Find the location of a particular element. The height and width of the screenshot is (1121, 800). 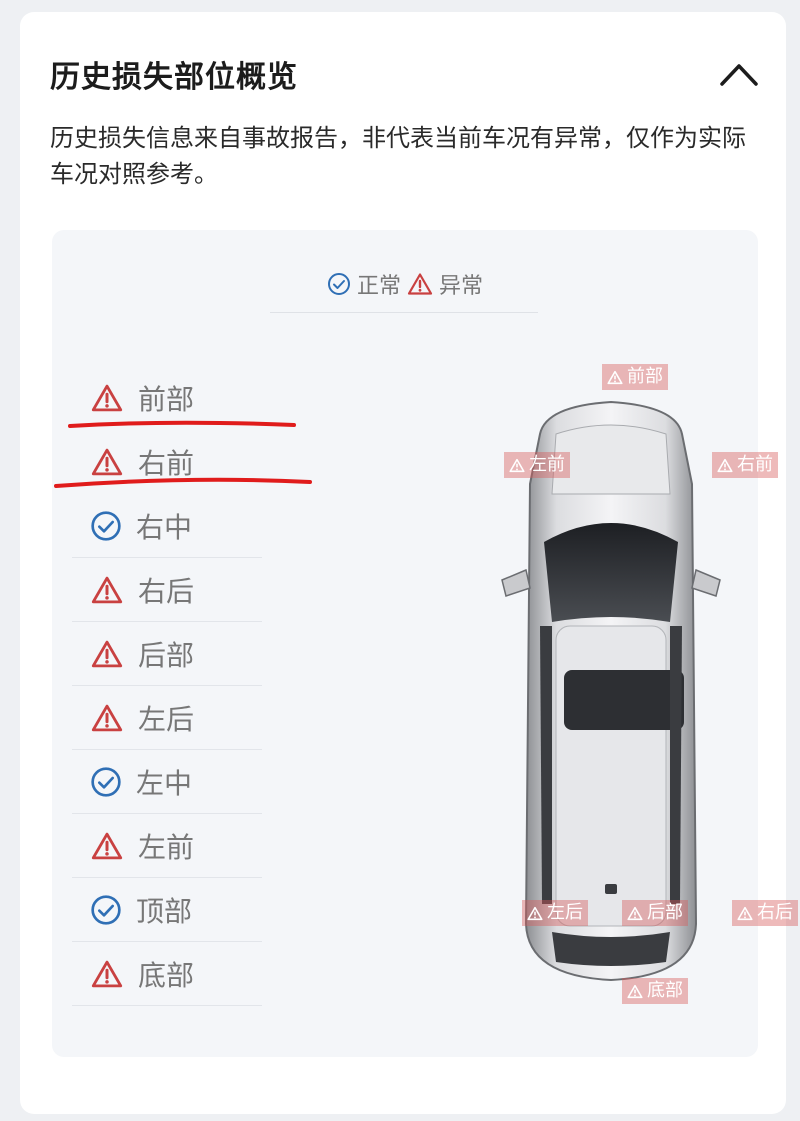

car-tag-left-rear: 左后 is located at coordinates (555, 913).